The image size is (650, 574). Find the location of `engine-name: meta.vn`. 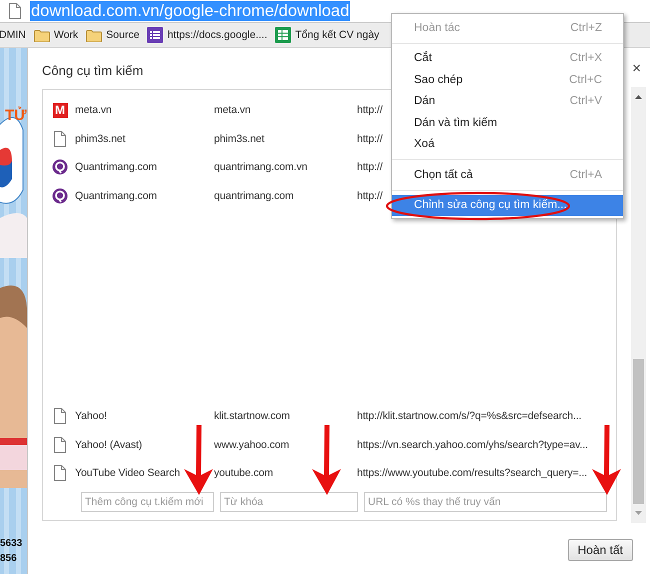

engine-name: meta.vn is located at coordinates (94, 110).